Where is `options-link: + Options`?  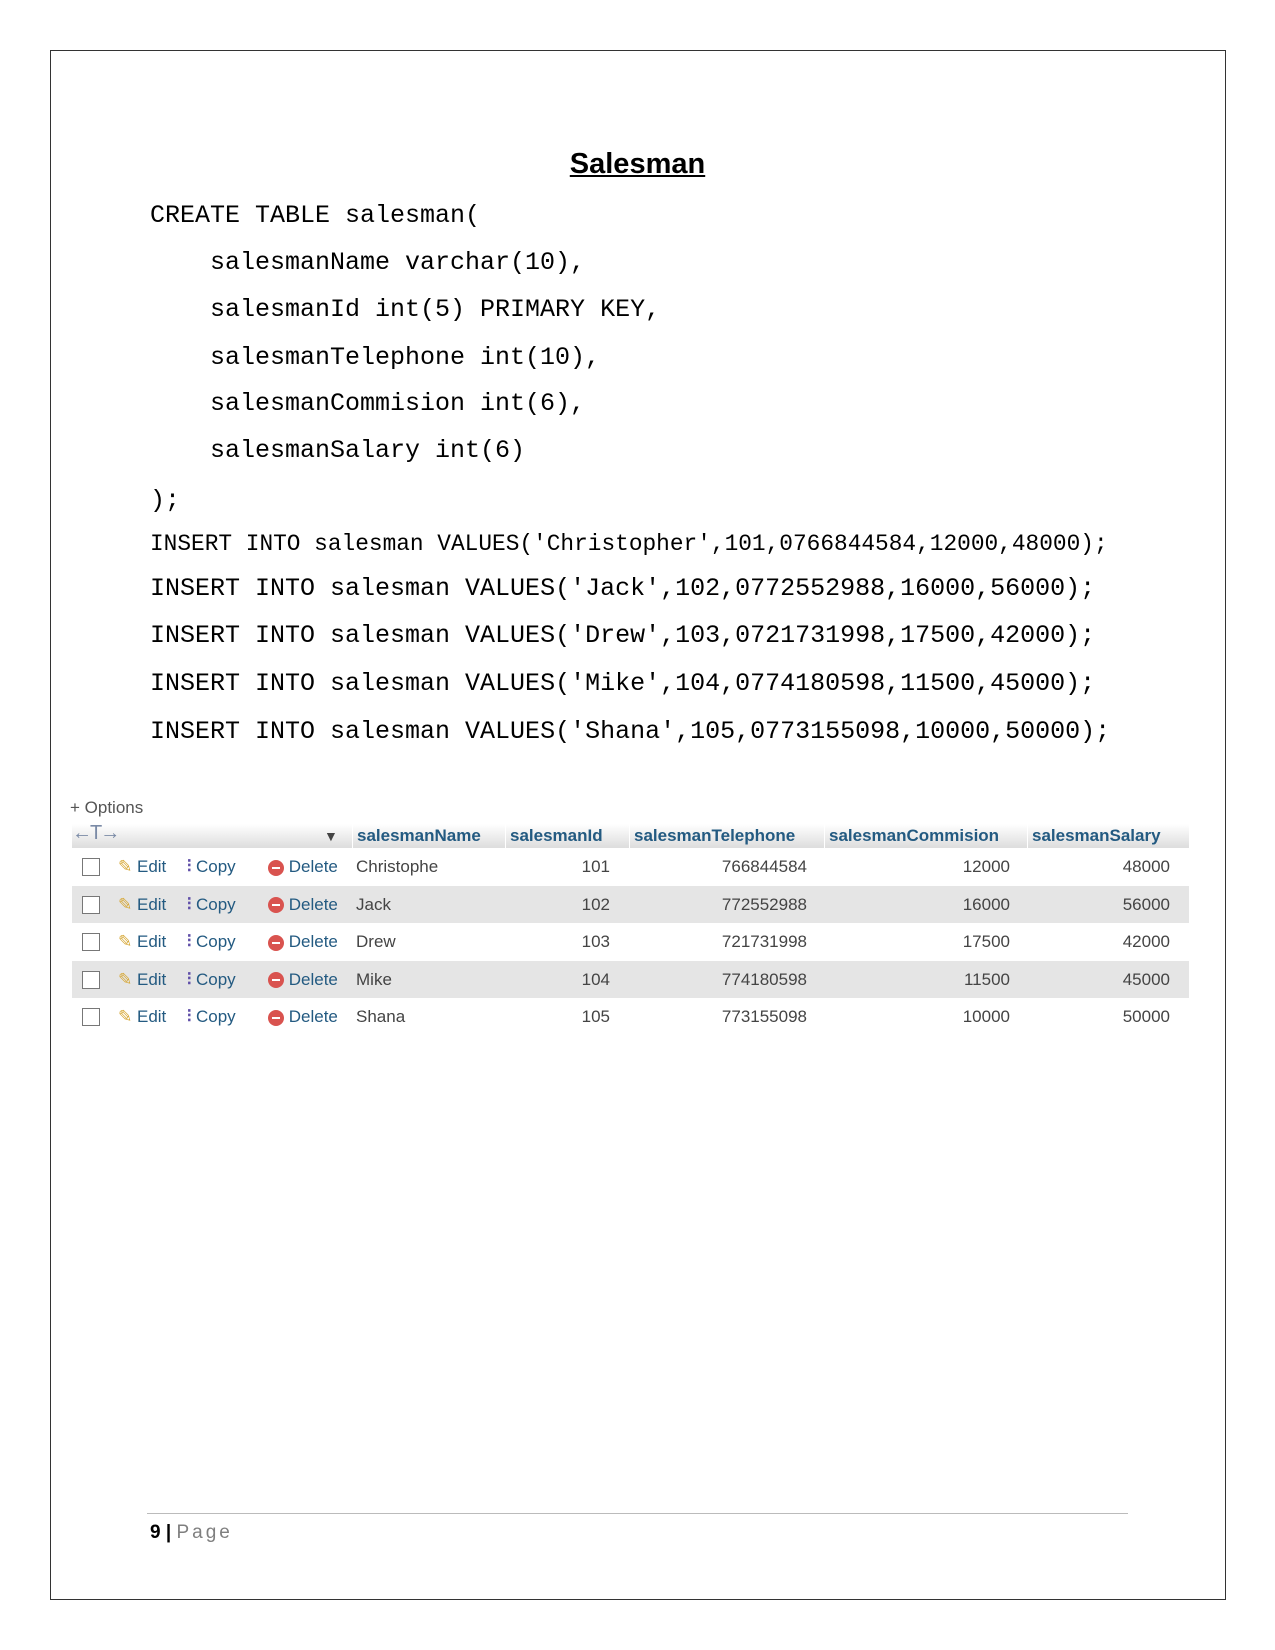 options-link: + Options is located at coordinates (106, 808).